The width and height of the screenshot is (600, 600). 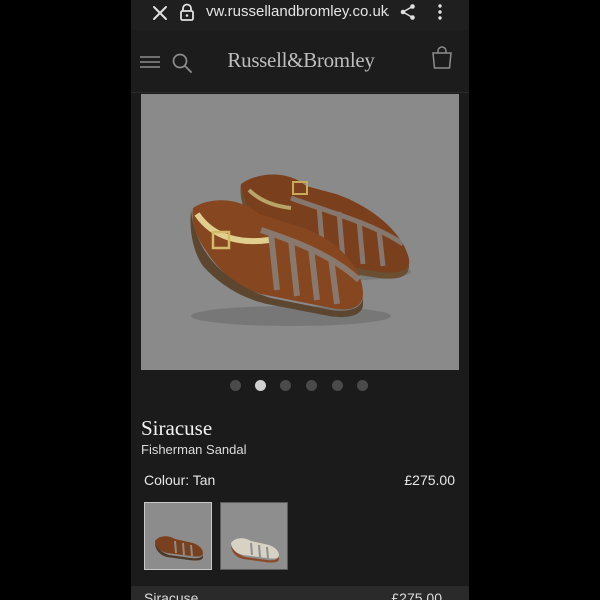 I want to click on swatch-tan-image, so click(x=178, y=536).